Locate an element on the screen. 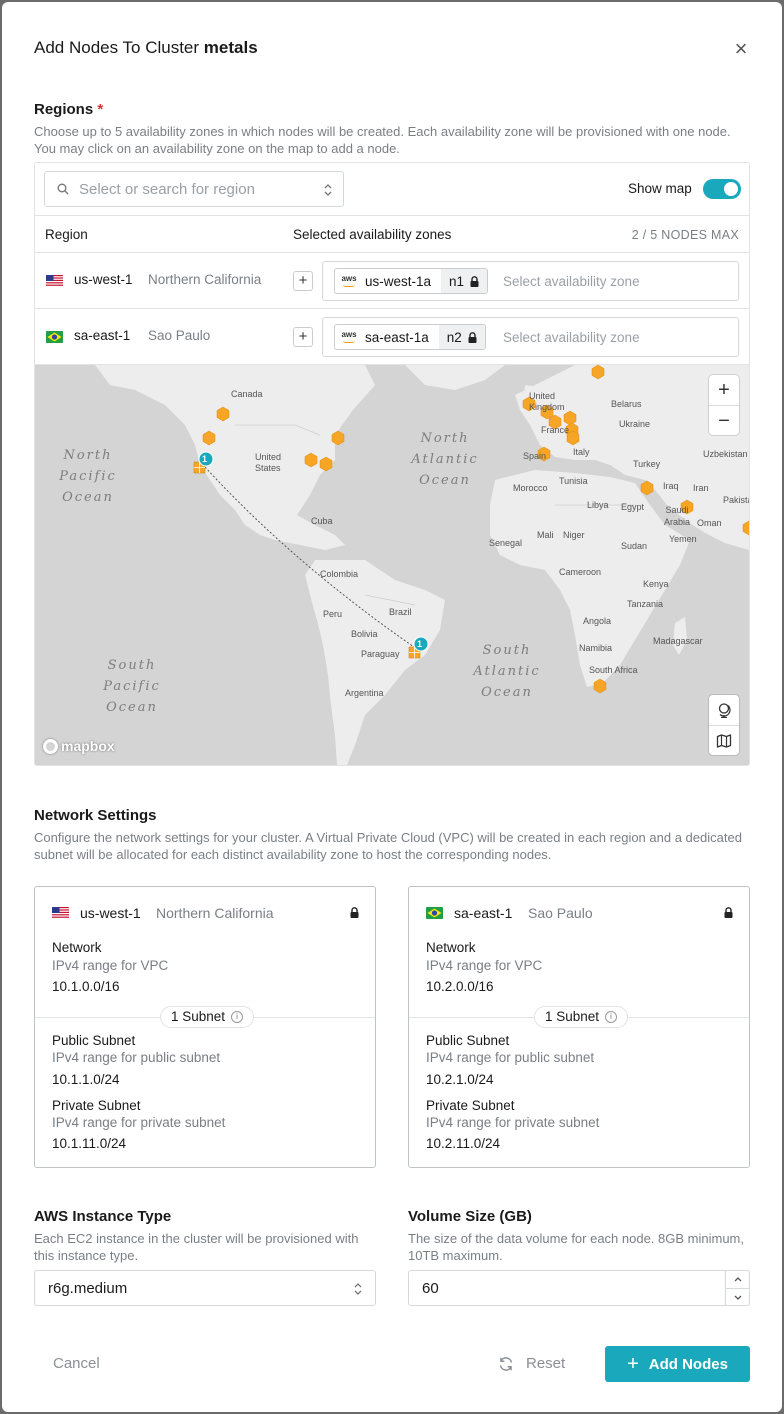  map-label: Morocco is located at coordinates (530, 488).